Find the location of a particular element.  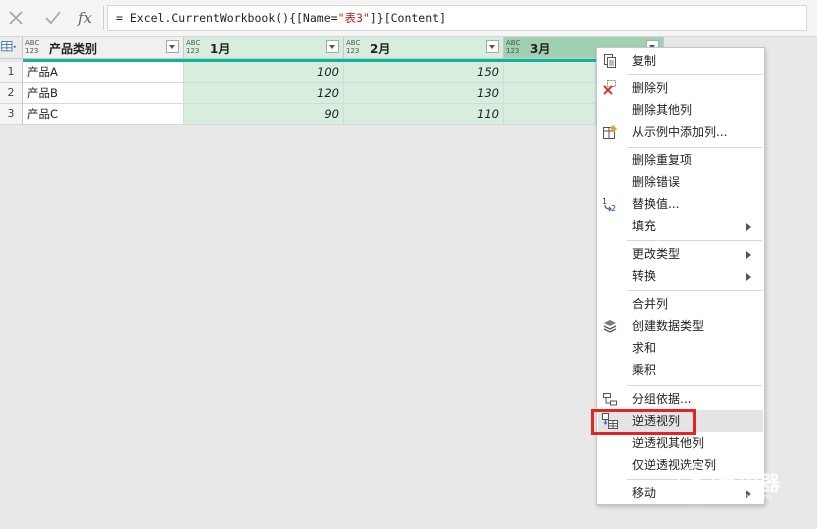

router-logo-icon is located at coordinates (696, 485).